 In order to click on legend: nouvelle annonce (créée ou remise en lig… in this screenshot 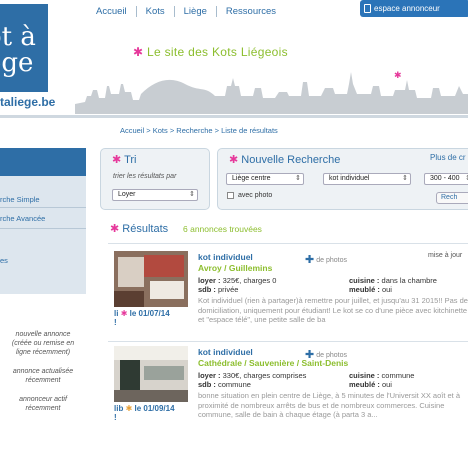, I will do `click(43, 376)`.